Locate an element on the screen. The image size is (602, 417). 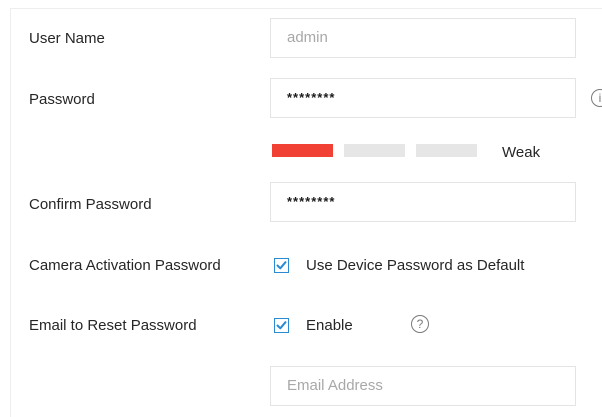
info-icon: i is located at coordinates (596, 98).